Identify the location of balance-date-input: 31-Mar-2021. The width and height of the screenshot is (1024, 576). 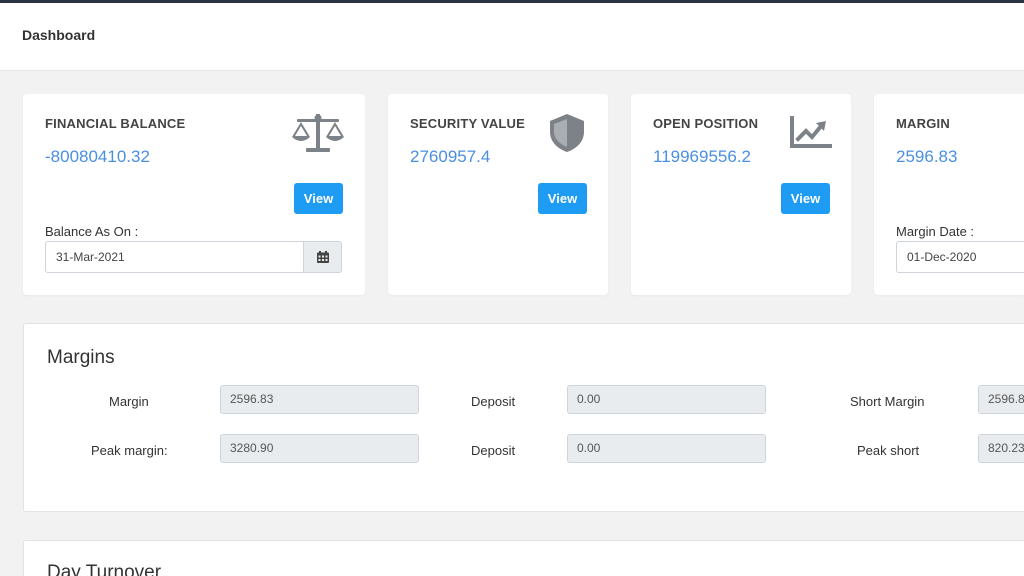
(175, 257).